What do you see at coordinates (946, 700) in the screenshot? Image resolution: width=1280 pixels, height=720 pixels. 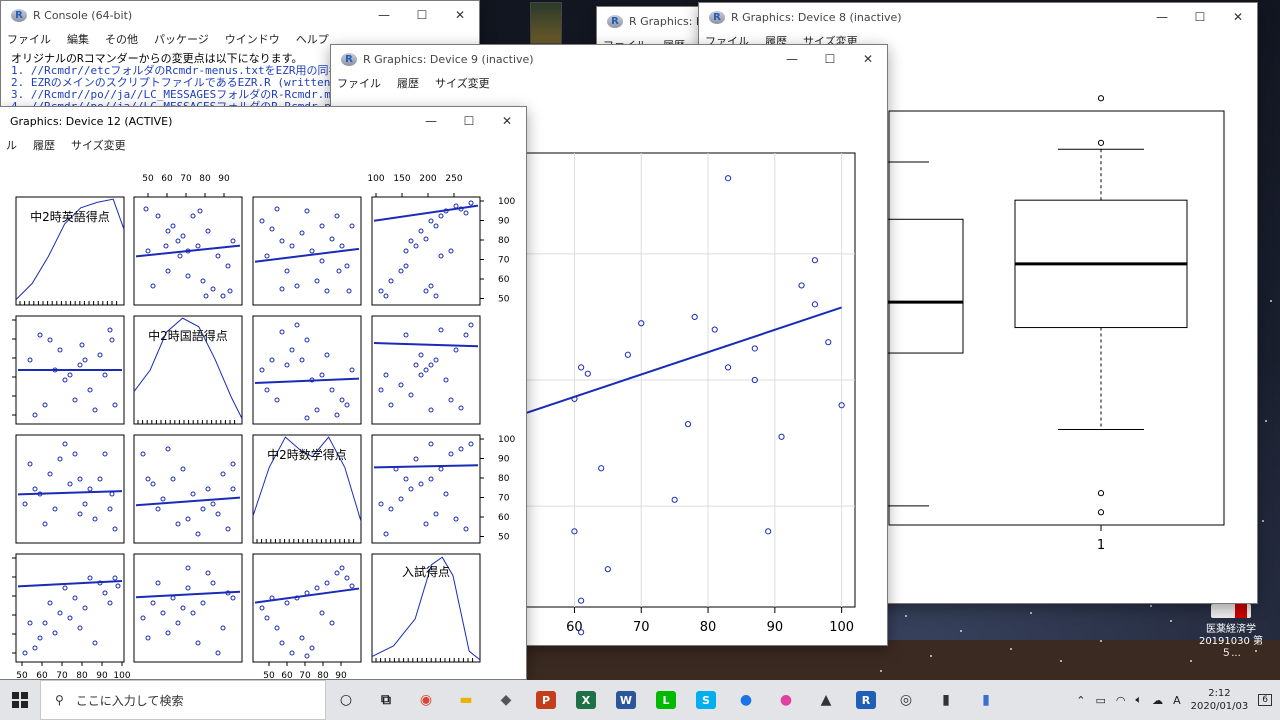 I see `film-icon: ▮` at bounding box center [946, 700].